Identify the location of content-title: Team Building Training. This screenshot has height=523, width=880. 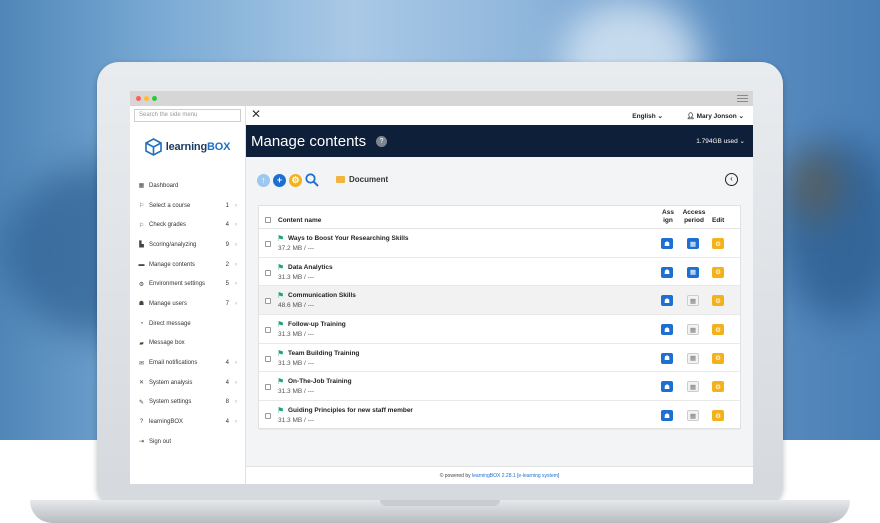
(323, 353).